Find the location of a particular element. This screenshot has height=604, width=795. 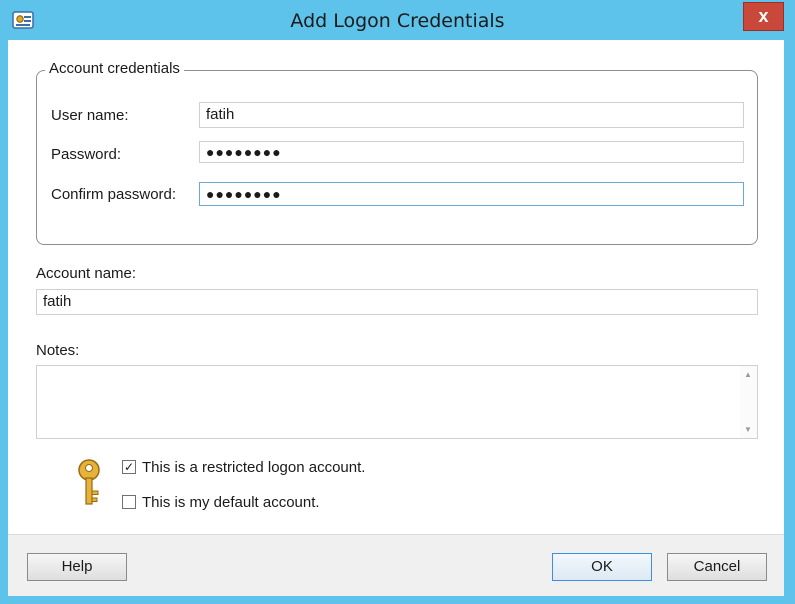

close-icon: x is located at coordinates (763, 16).